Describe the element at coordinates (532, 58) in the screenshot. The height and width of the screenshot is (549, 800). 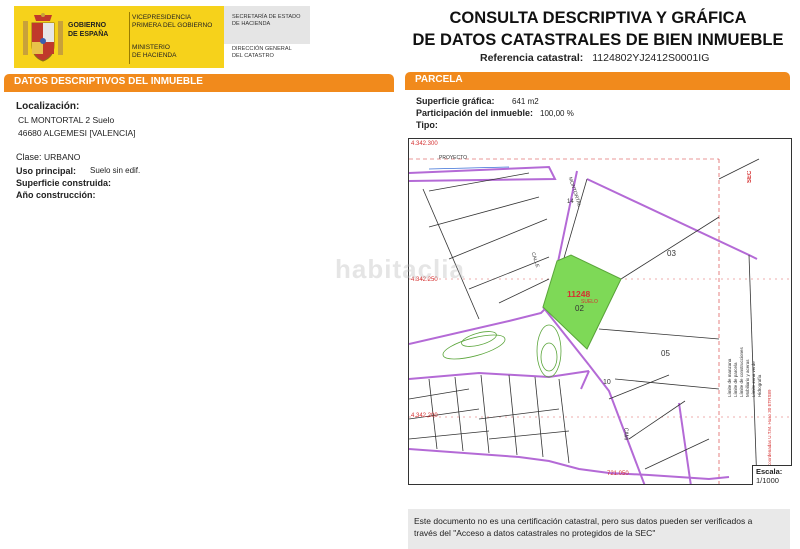
I see `ref-label: Referencia catastral:` at that location.